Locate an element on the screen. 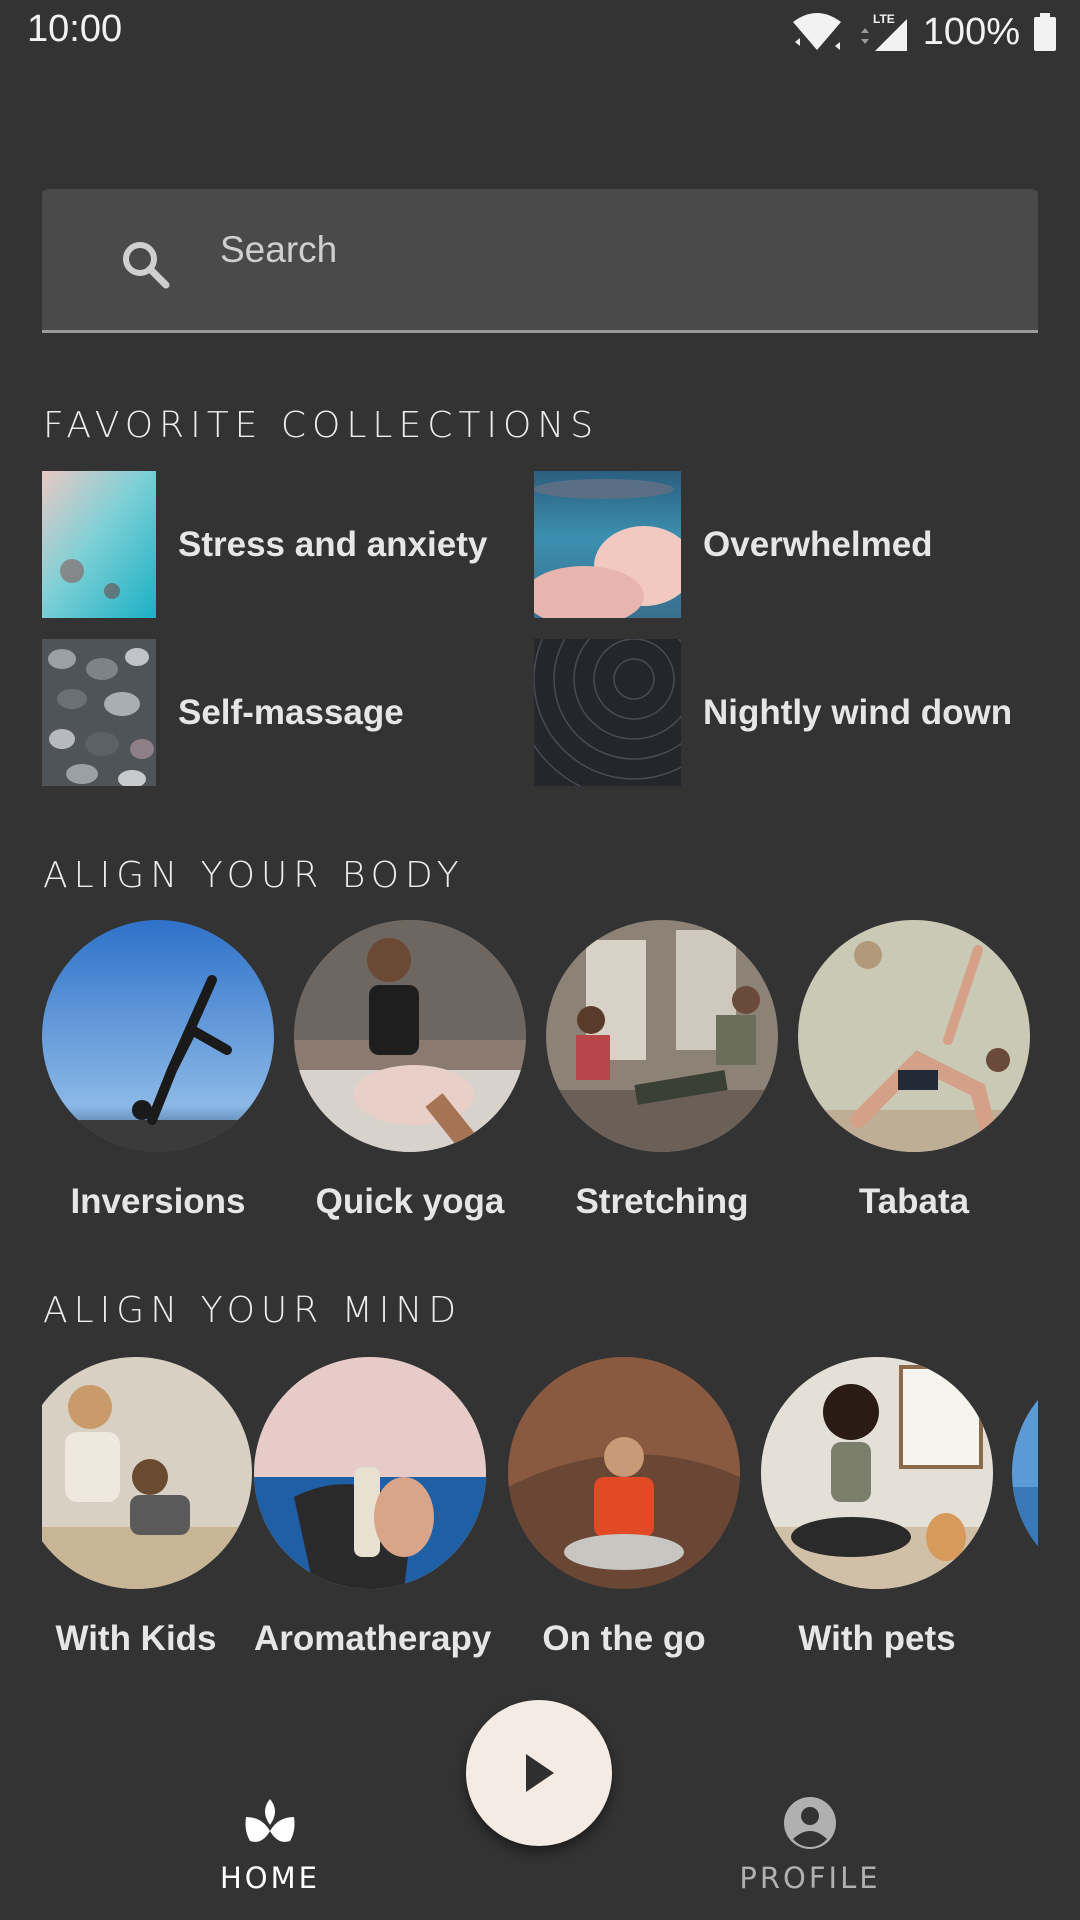 The width and height of the screenshot is (1080, 1920). mind-item-label: On the go is located at coordinates (624, 1638).